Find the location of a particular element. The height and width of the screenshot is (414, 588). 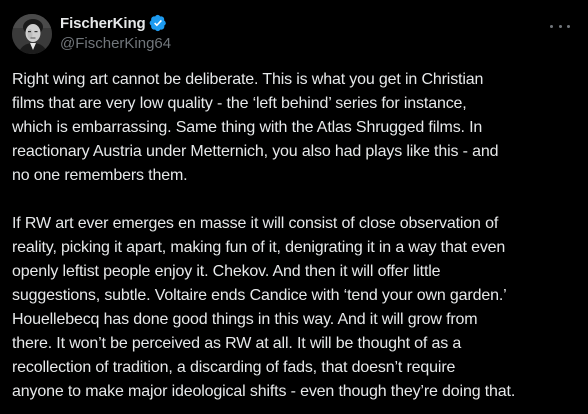

more-options-button is located at coordinates (560, 26).